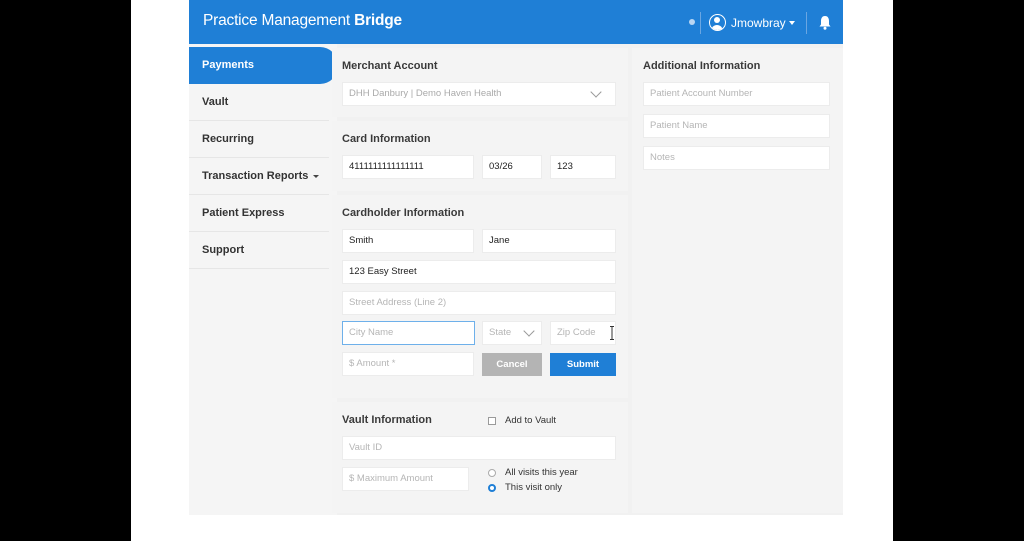  Describe the element at coordinates (492, 488) in the screenshot. I see `this-visit-radio` at that location.